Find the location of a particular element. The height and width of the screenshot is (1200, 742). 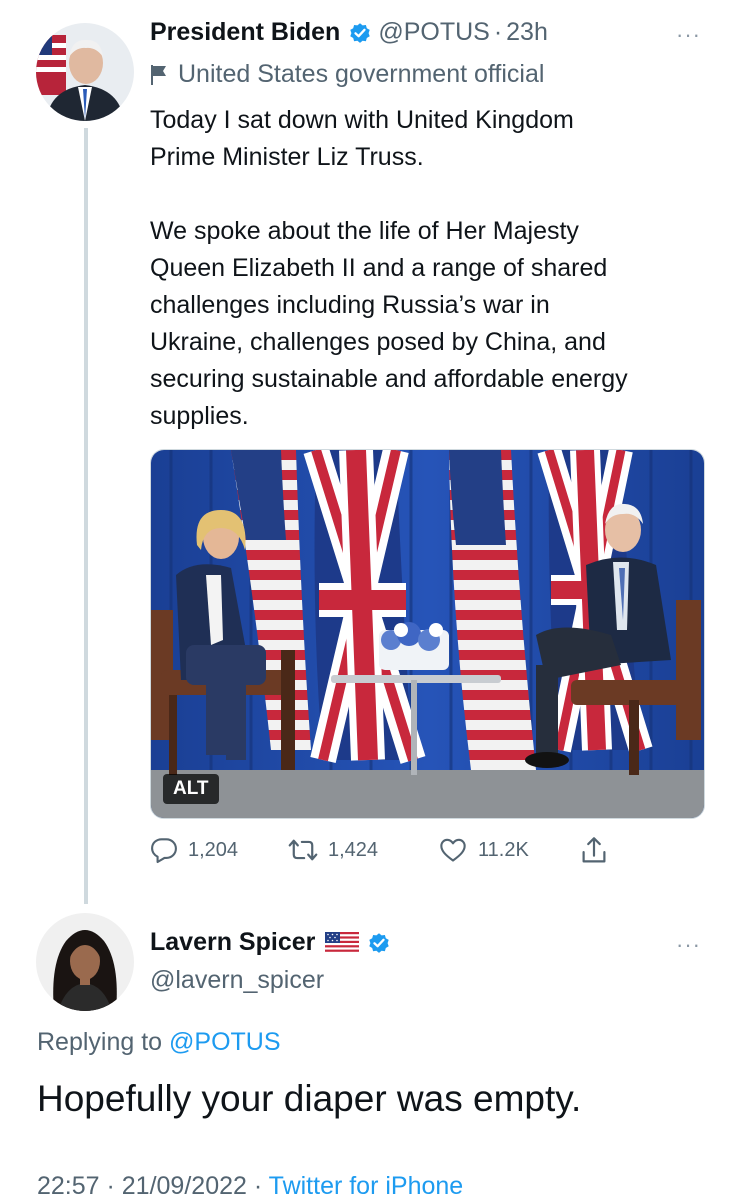

like-count: 11.2K is located at coordinates (503, 849).